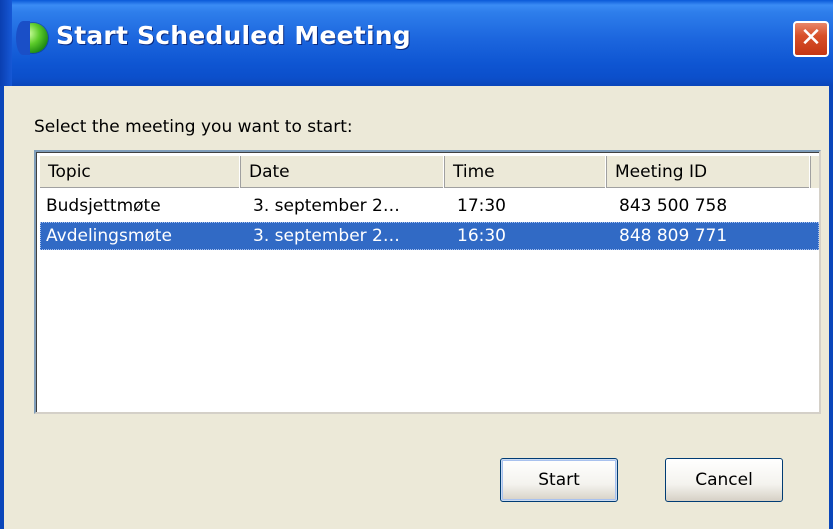 This screenshot has height=529, width=833. I want to click on cell-meeting-id: 848 809 771, so click(673, 236).